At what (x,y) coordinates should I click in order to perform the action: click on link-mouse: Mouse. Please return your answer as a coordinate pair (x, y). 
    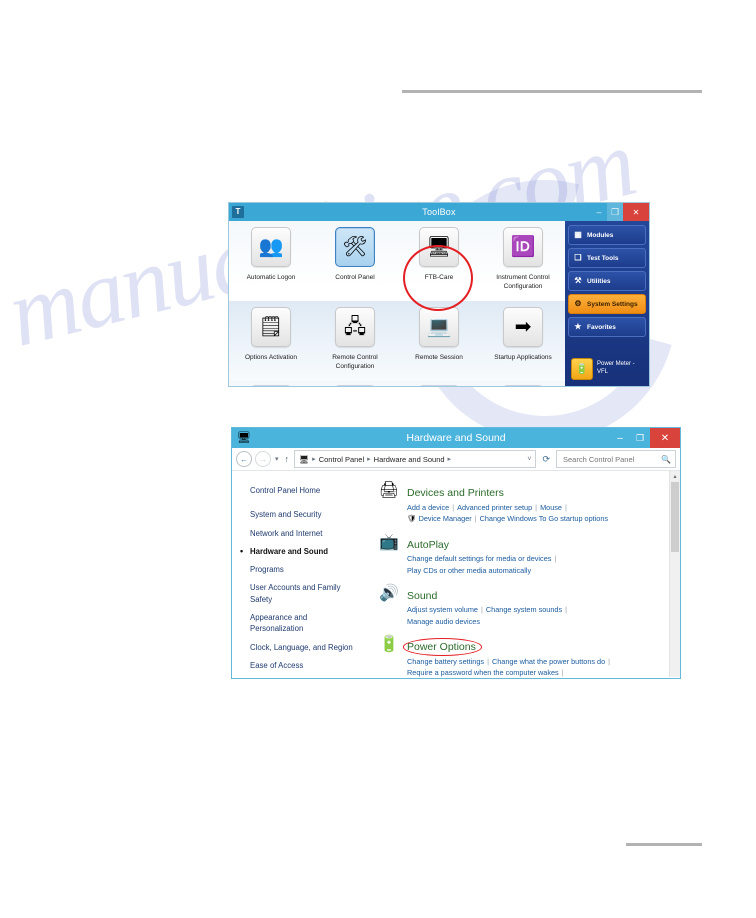
    Looking at the image, I should click on (551, 507).